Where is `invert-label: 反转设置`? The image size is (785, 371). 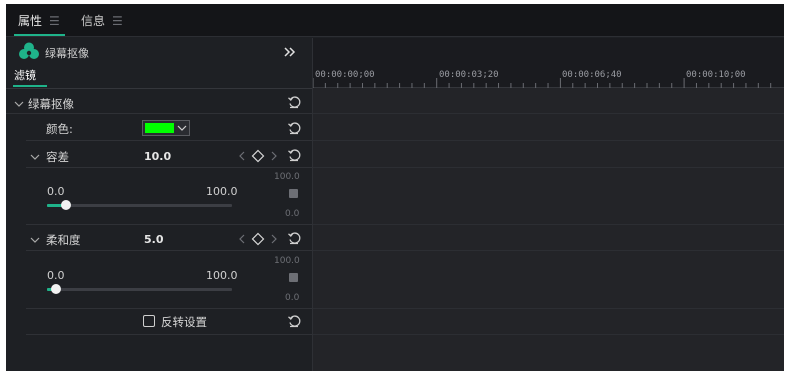
invert-label: 反转设置 is located at coordinates (184, 322).